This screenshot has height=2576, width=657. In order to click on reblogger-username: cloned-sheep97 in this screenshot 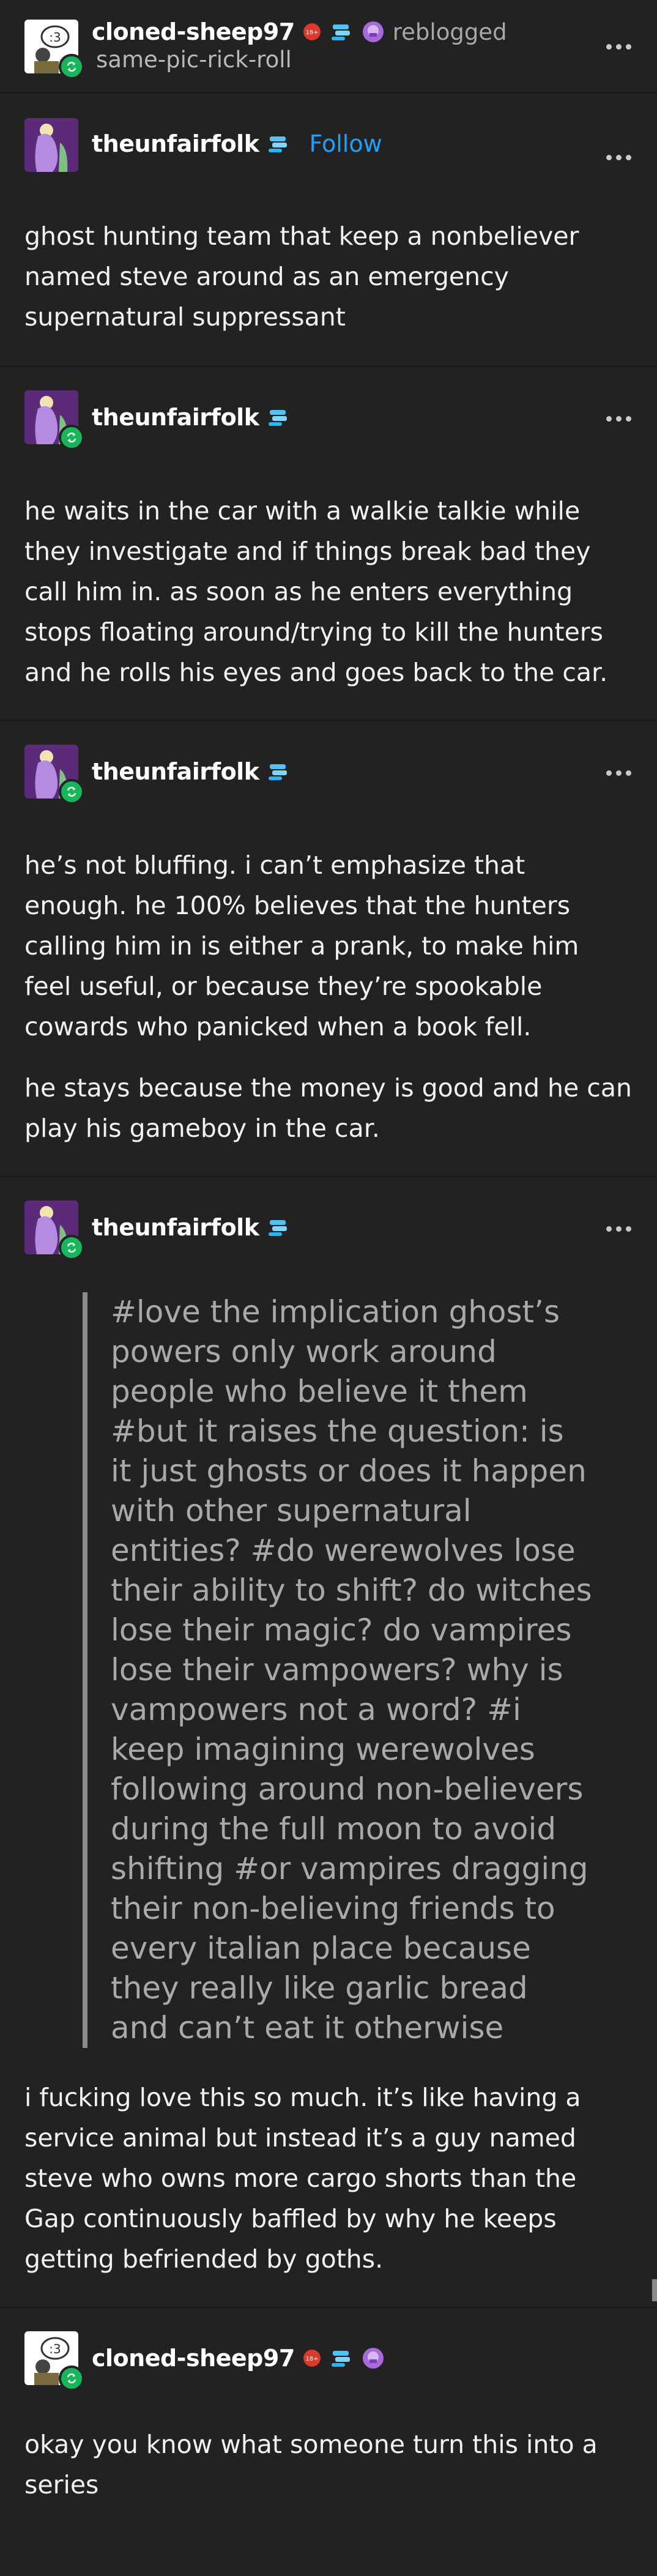, I will do `click(193, 32)`.